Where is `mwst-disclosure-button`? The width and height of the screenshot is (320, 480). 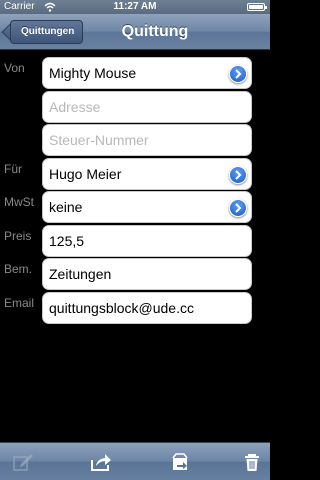 mwst-disclosure-button is located at coordinates (238, 208).